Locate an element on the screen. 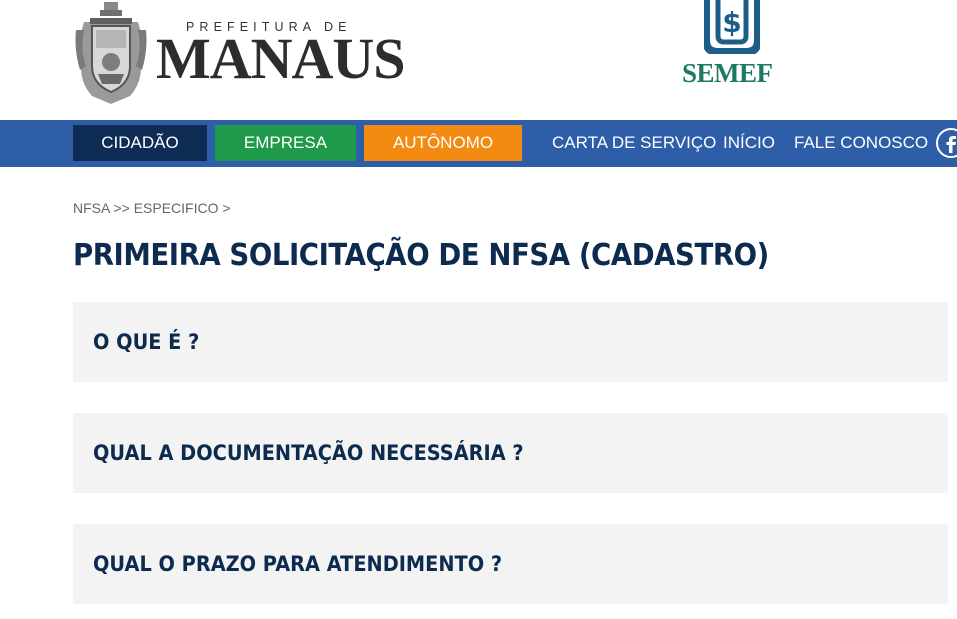 The image size is (957, 619). autonomo-button: AUTÔNOMO is located at coordinates (443, 143).